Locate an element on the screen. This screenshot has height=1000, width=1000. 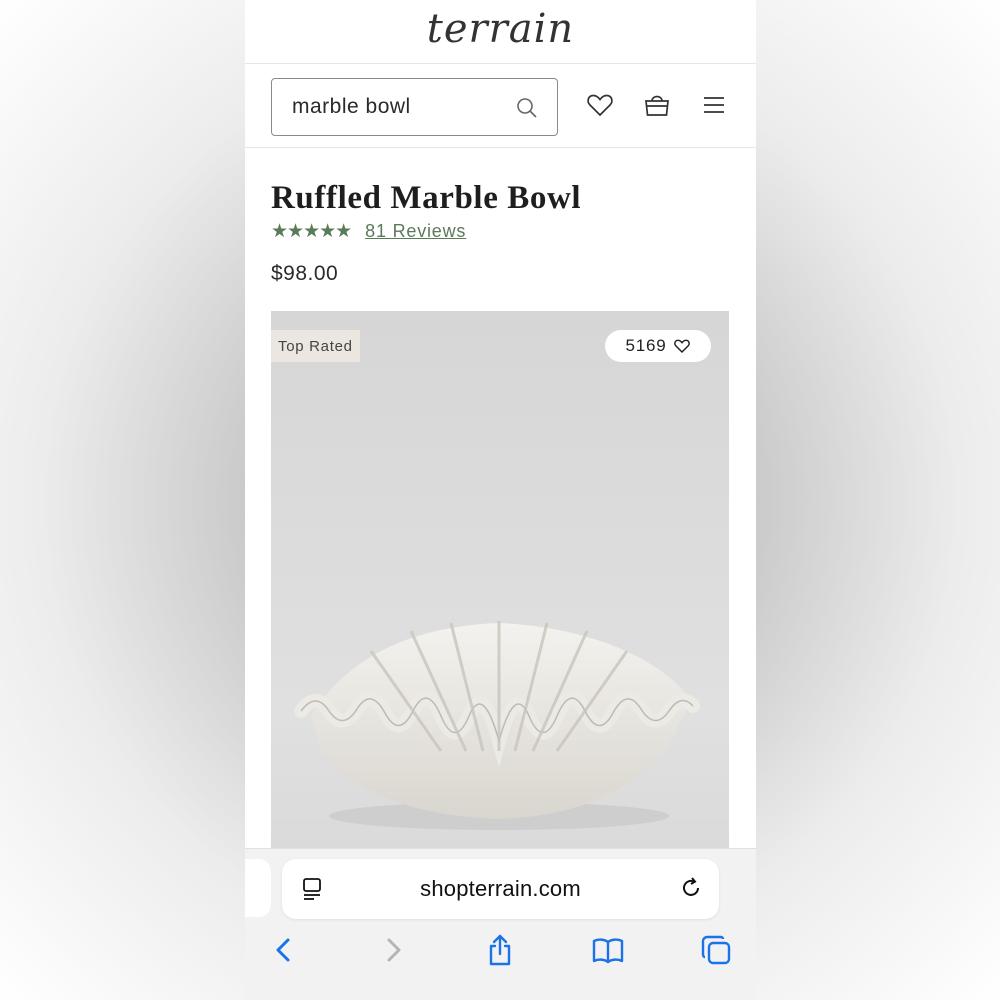
search-field is located at coordinates (414, 107).